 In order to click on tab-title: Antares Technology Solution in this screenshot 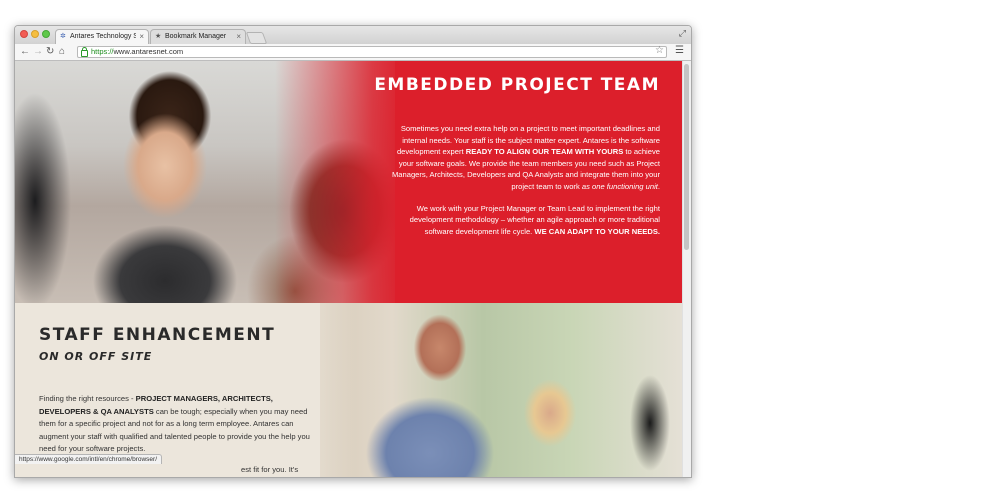, I will do `click(103, 36)`.